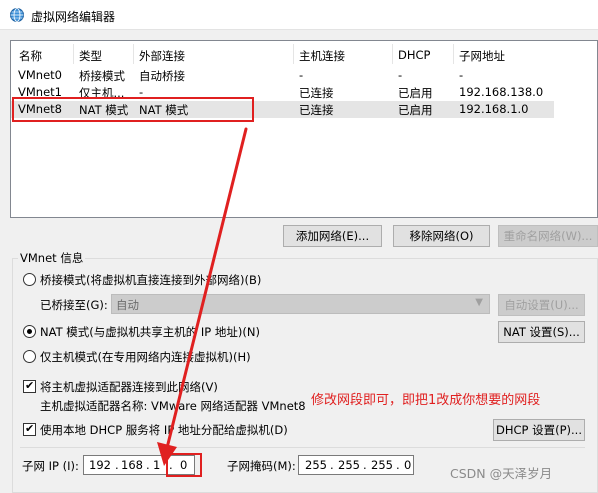  I want to click on watermark: CSDN @天泽岁月, so click(501, 473).